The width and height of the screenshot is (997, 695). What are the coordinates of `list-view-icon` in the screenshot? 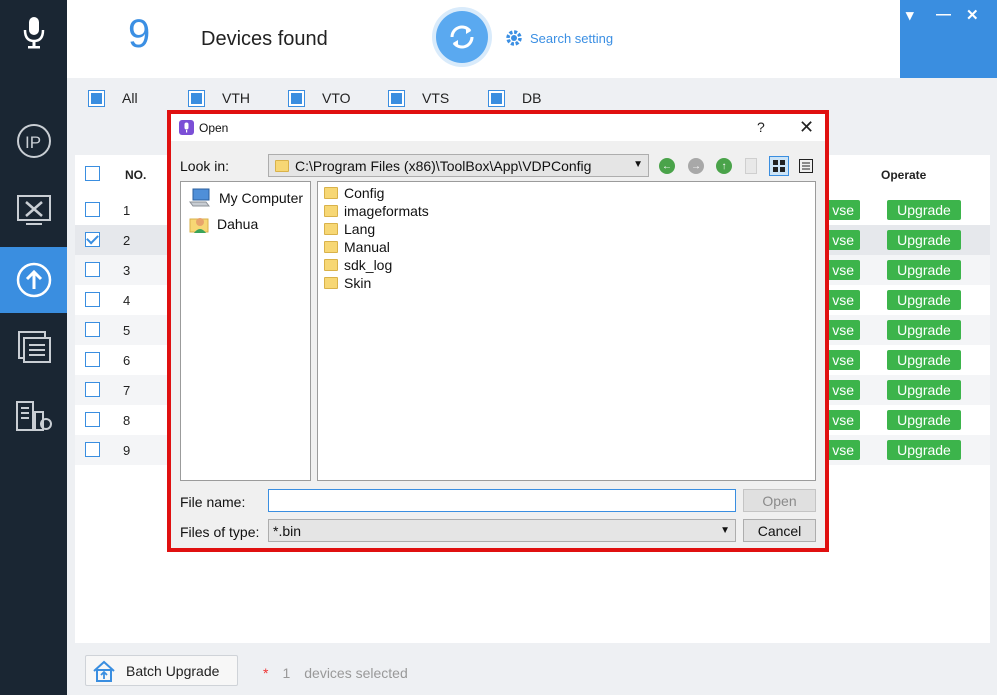 It's located at (779, 166).